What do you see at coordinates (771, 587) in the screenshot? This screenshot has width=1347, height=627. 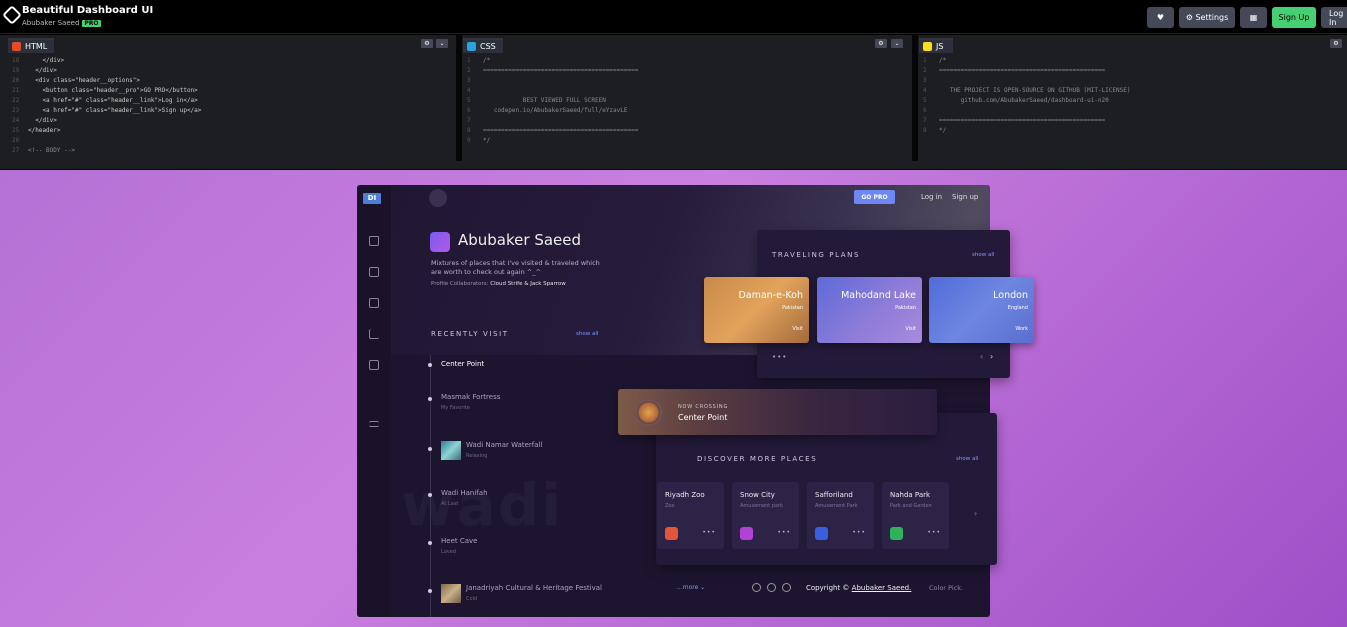 I see `github-icon` at bounding box center [771, 587].